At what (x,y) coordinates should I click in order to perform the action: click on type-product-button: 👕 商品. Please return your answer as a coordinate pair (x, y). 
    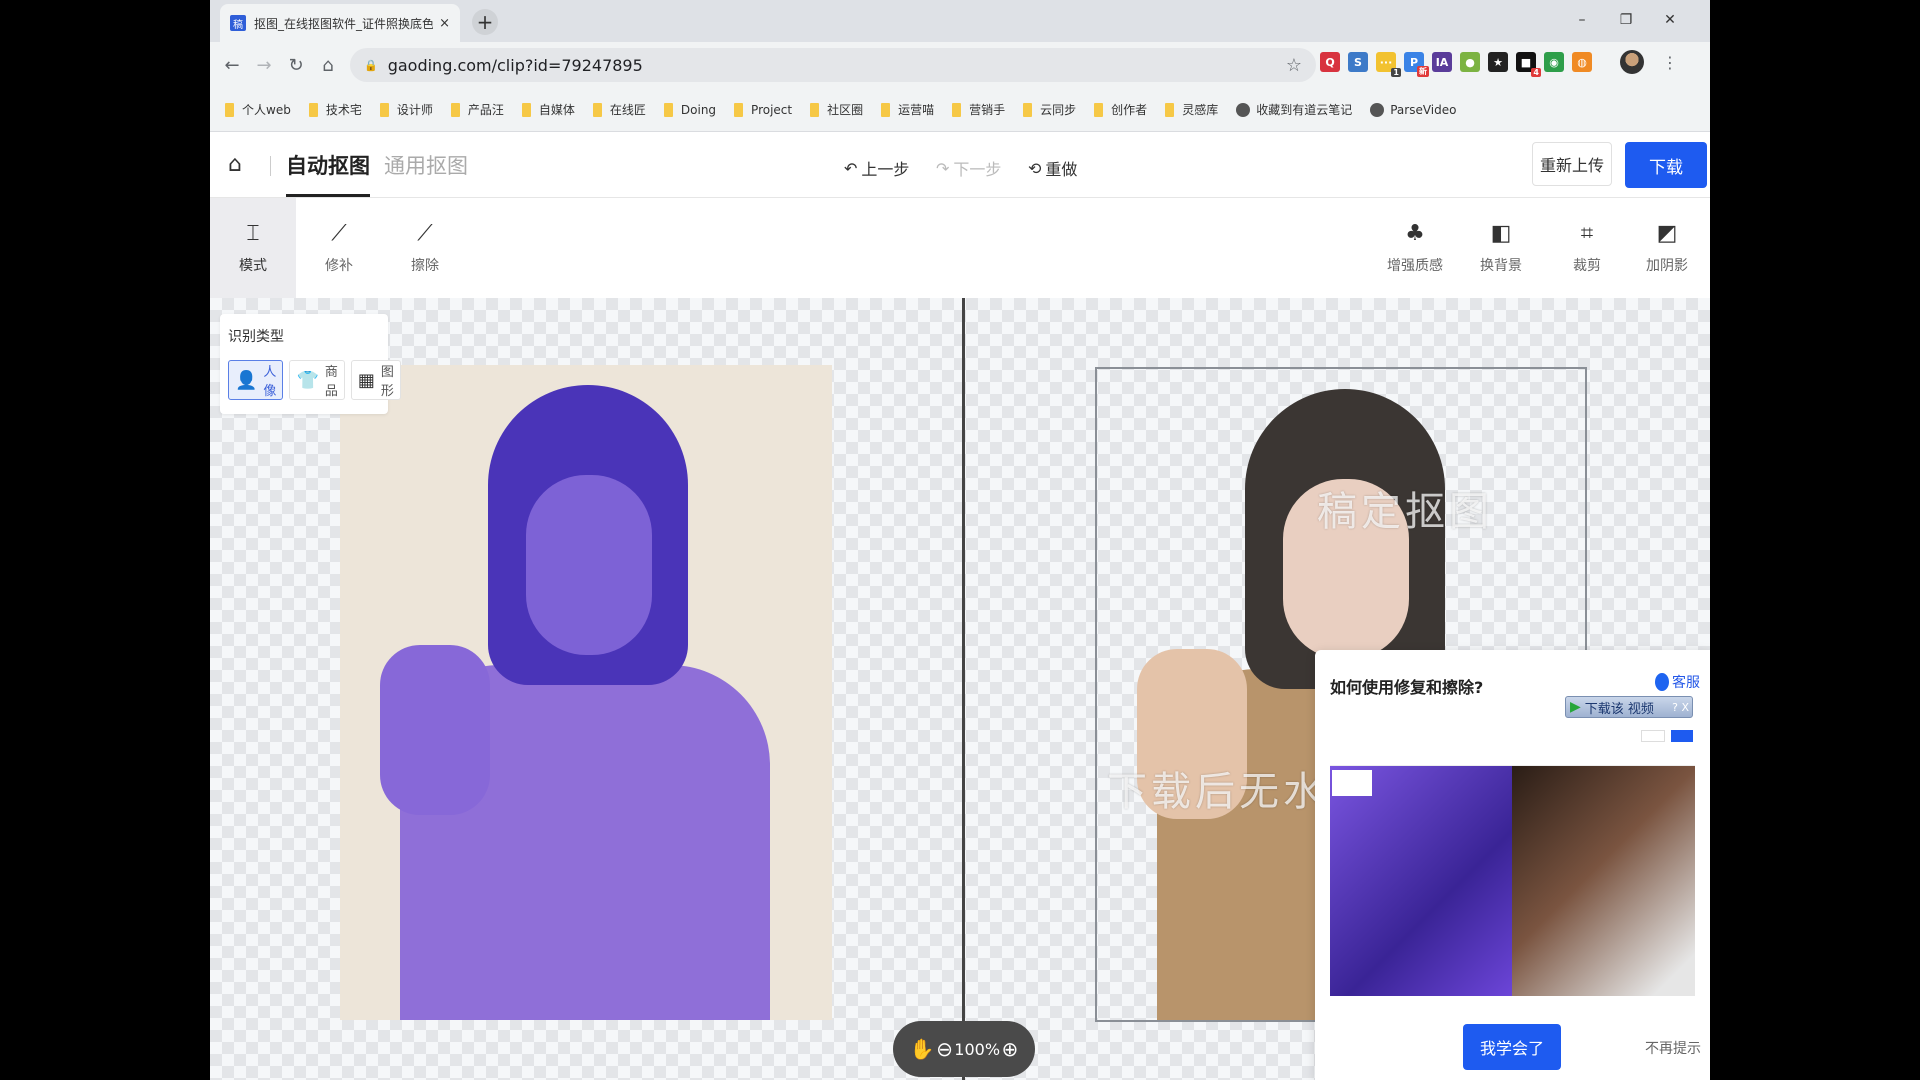
    Looking at the image, I should click on (317, 380).